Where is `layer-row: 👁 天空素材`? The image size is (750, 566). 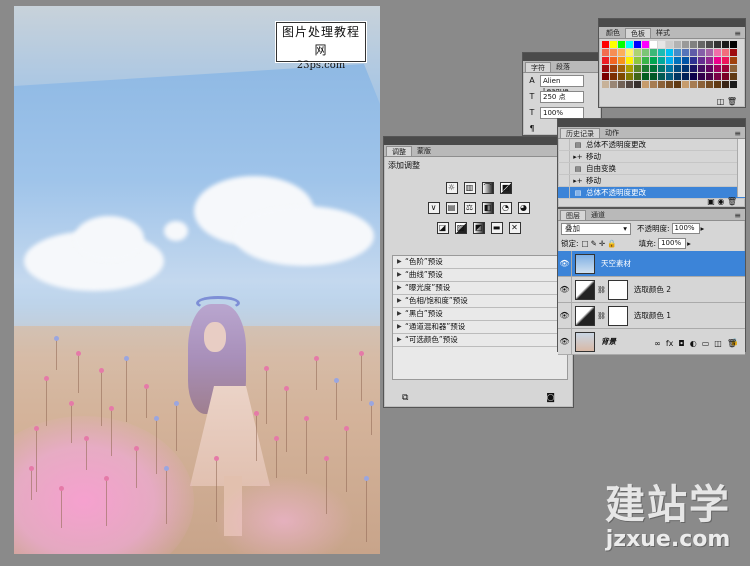
layer-row: 👁 天空素材 is located at coordinates (651, 264).